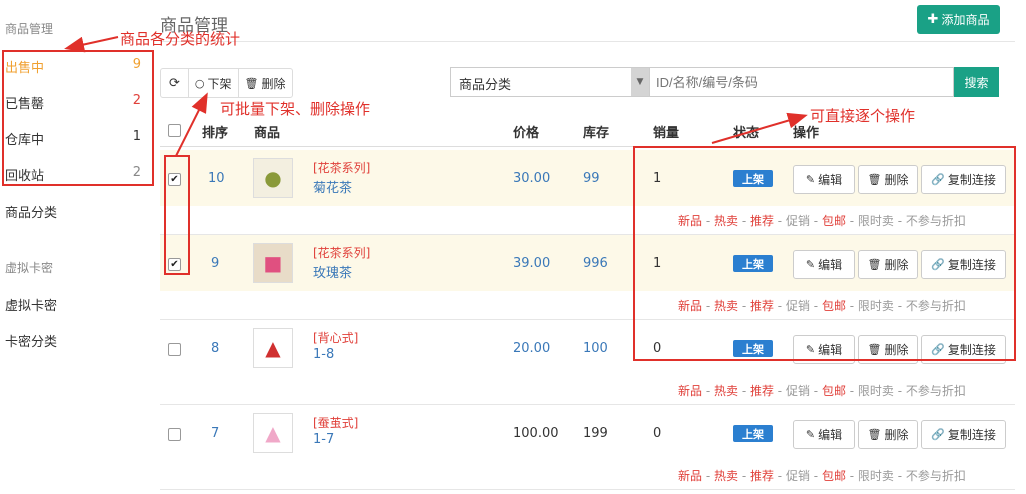  I want to click on row-order: 8, so click(215, 348).